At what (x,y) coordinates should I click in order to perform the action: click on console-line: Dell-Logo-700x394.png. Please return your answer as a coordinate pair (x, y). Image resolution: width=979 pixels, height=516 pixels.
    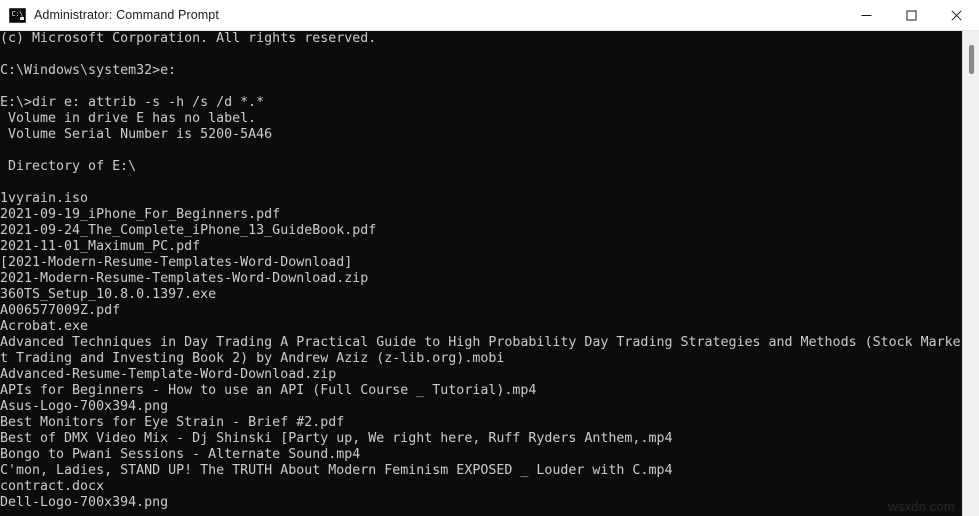
    Looking at the image, I should click on (84, 502).